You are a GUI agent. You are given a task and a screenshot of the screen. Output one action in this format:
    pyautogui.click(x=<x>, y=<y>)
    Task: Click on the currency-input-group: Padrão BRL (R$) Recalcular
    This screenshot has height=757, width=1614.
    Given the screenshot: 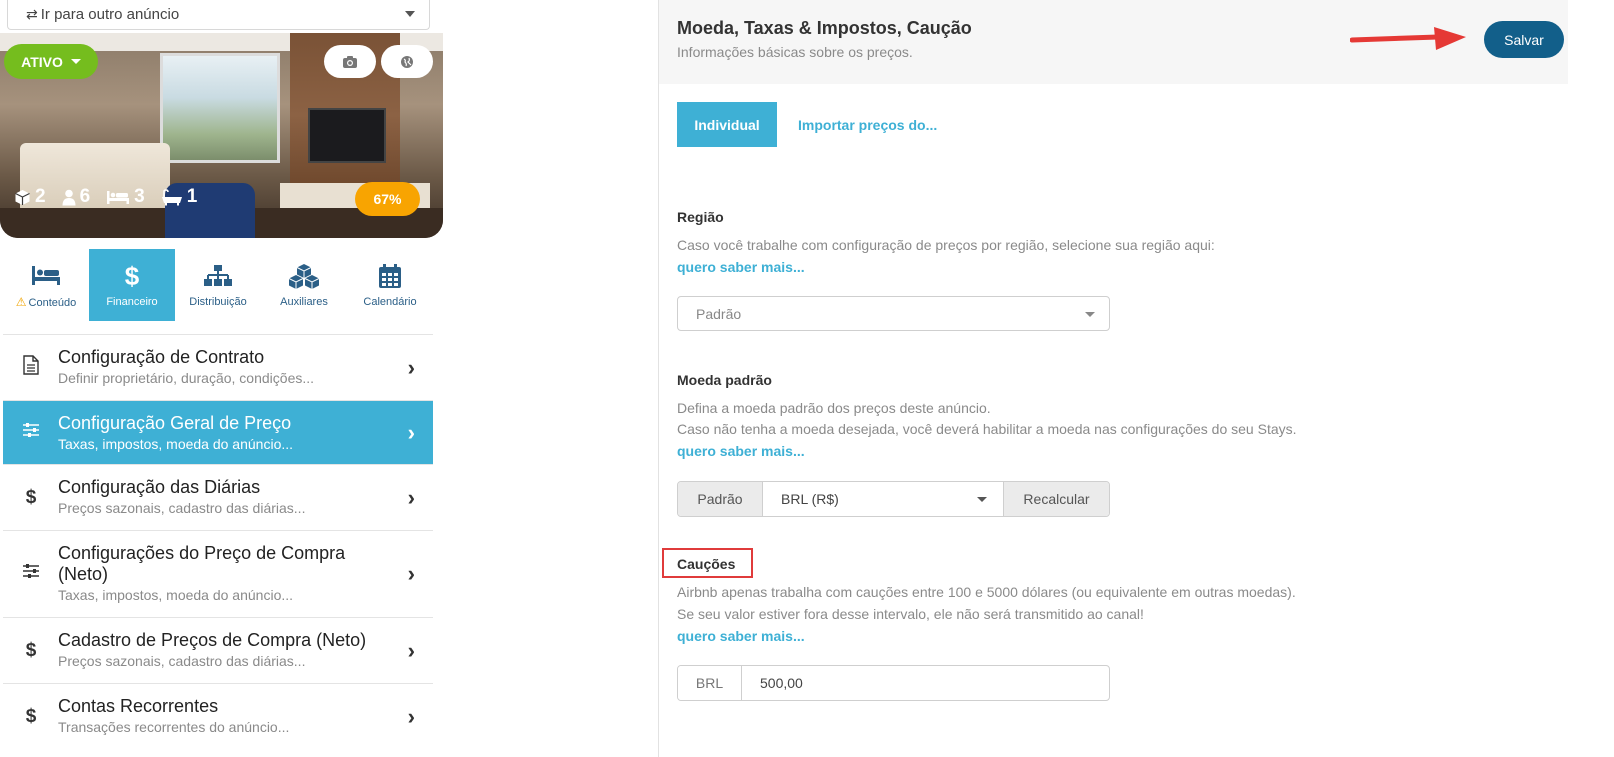 What is the action you would take?
    pyautogui.click(x=893, y=499)
    